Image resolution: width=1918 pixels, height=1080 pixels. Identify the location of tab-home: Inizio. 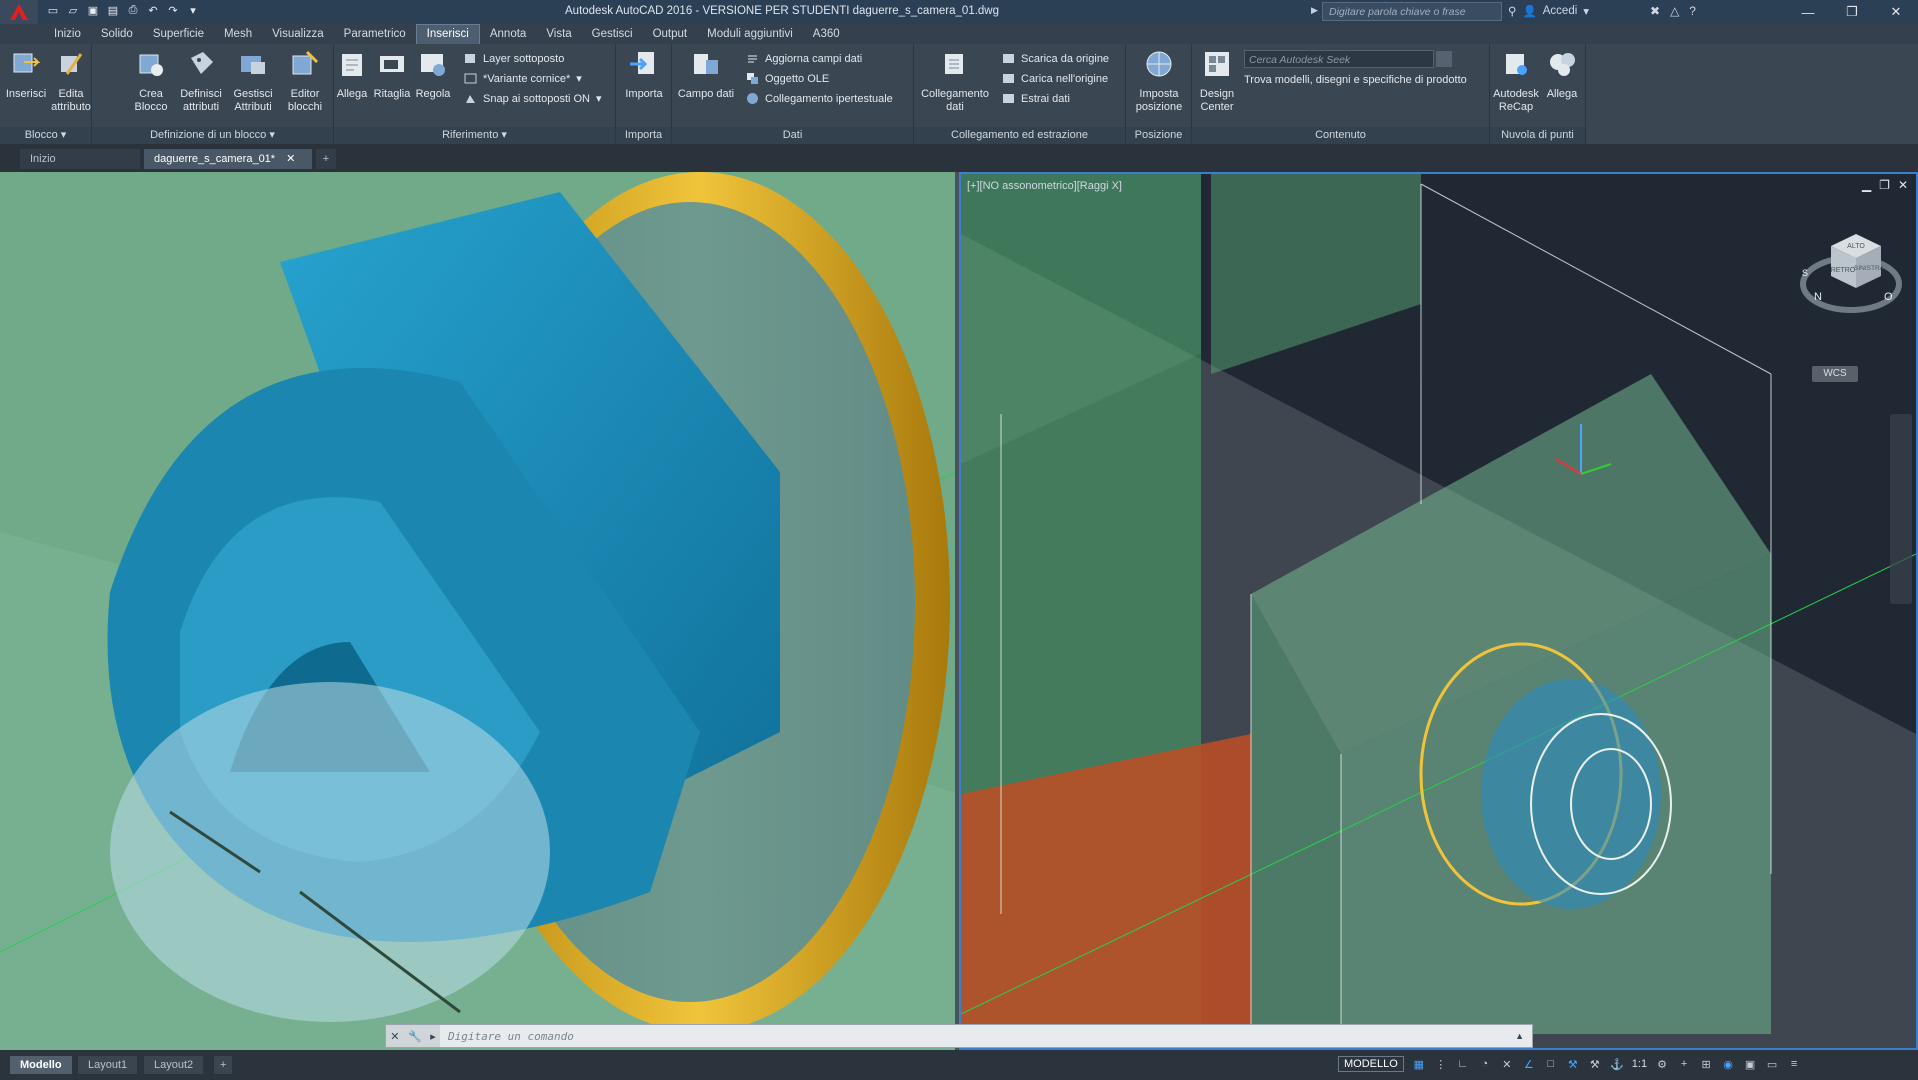
(80, 159).